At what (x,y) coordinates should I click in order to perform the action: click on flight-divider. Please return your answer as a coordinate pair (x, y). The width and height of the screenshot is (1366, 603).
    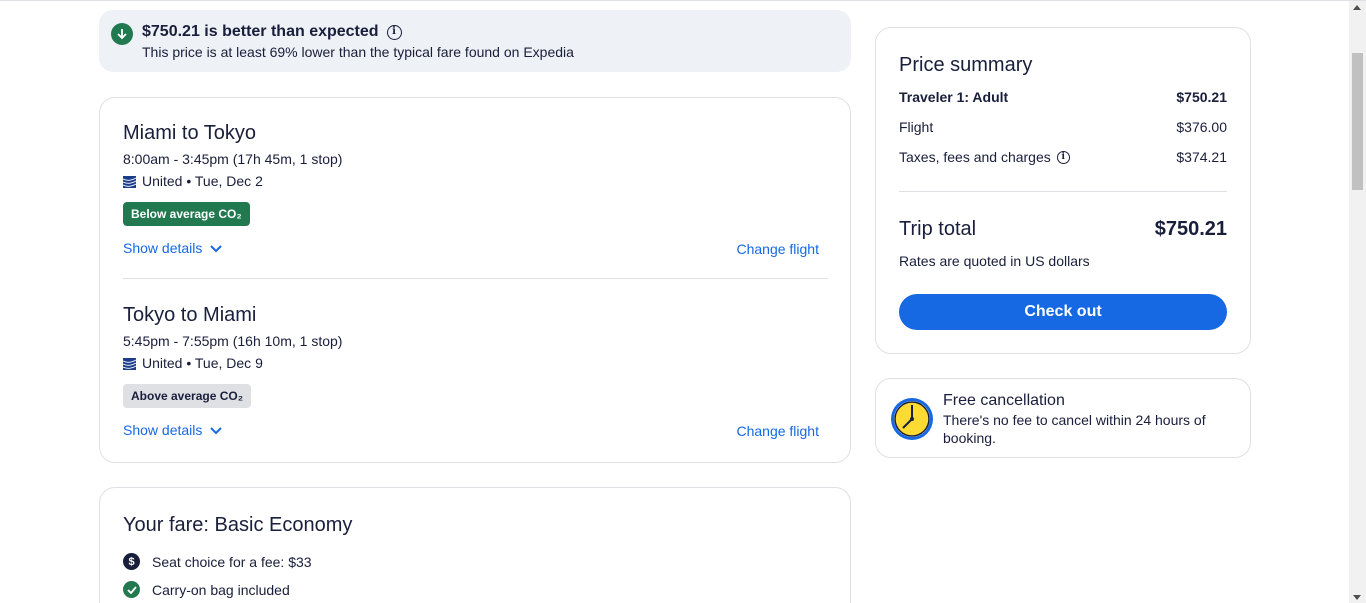
    Looking at the image, I should click on (475, 278).